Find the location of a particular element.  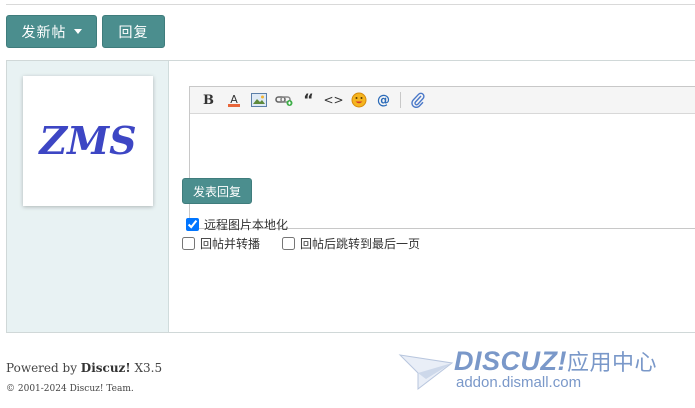

submit-reply-label: 发表回复 is located at coordinates (216, 191).